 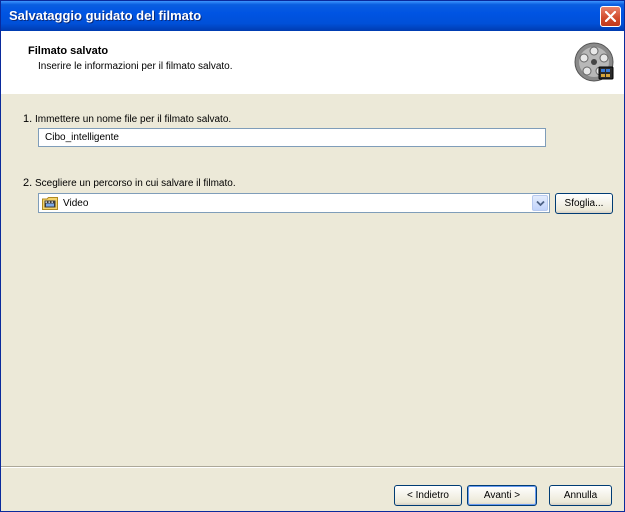 What do you see at coordinates (68, 51) in the screenshot?
I see `header-title: Filmato salvato` at bounding box center [68, 51].